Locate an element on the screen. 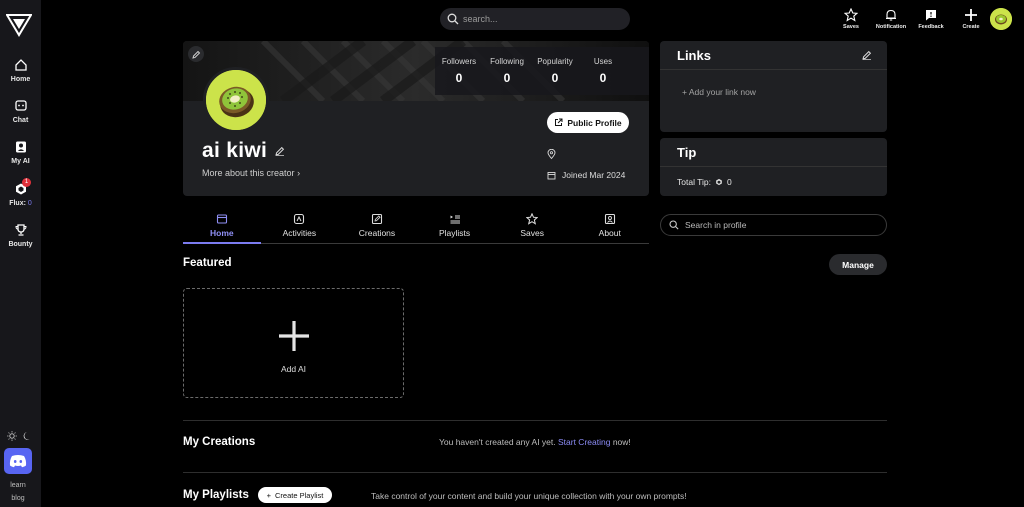  saves-label: Saves is located at coordinates (851, 27).